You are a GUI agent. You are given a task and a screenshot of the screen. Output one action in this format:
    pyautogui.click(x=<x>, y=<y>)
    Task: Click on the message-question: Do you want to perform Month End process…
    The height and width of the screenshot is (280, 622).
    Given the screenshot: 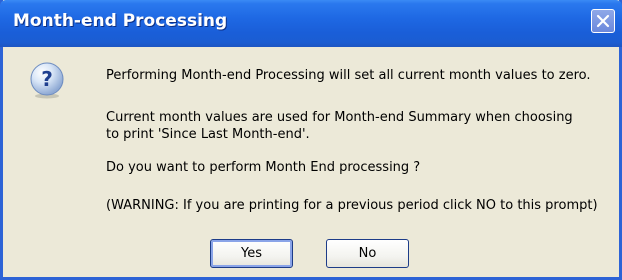 What is the action you would take?
    pyautogui.click(x=263, y=167)
    